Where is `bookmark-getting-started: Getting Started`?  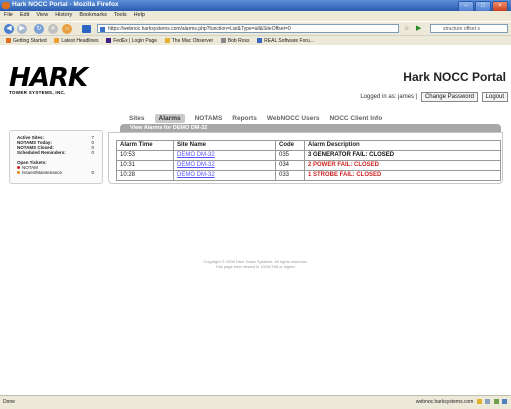 bookmark-getting-started: Getting Started is located at coordinates (26, 41).